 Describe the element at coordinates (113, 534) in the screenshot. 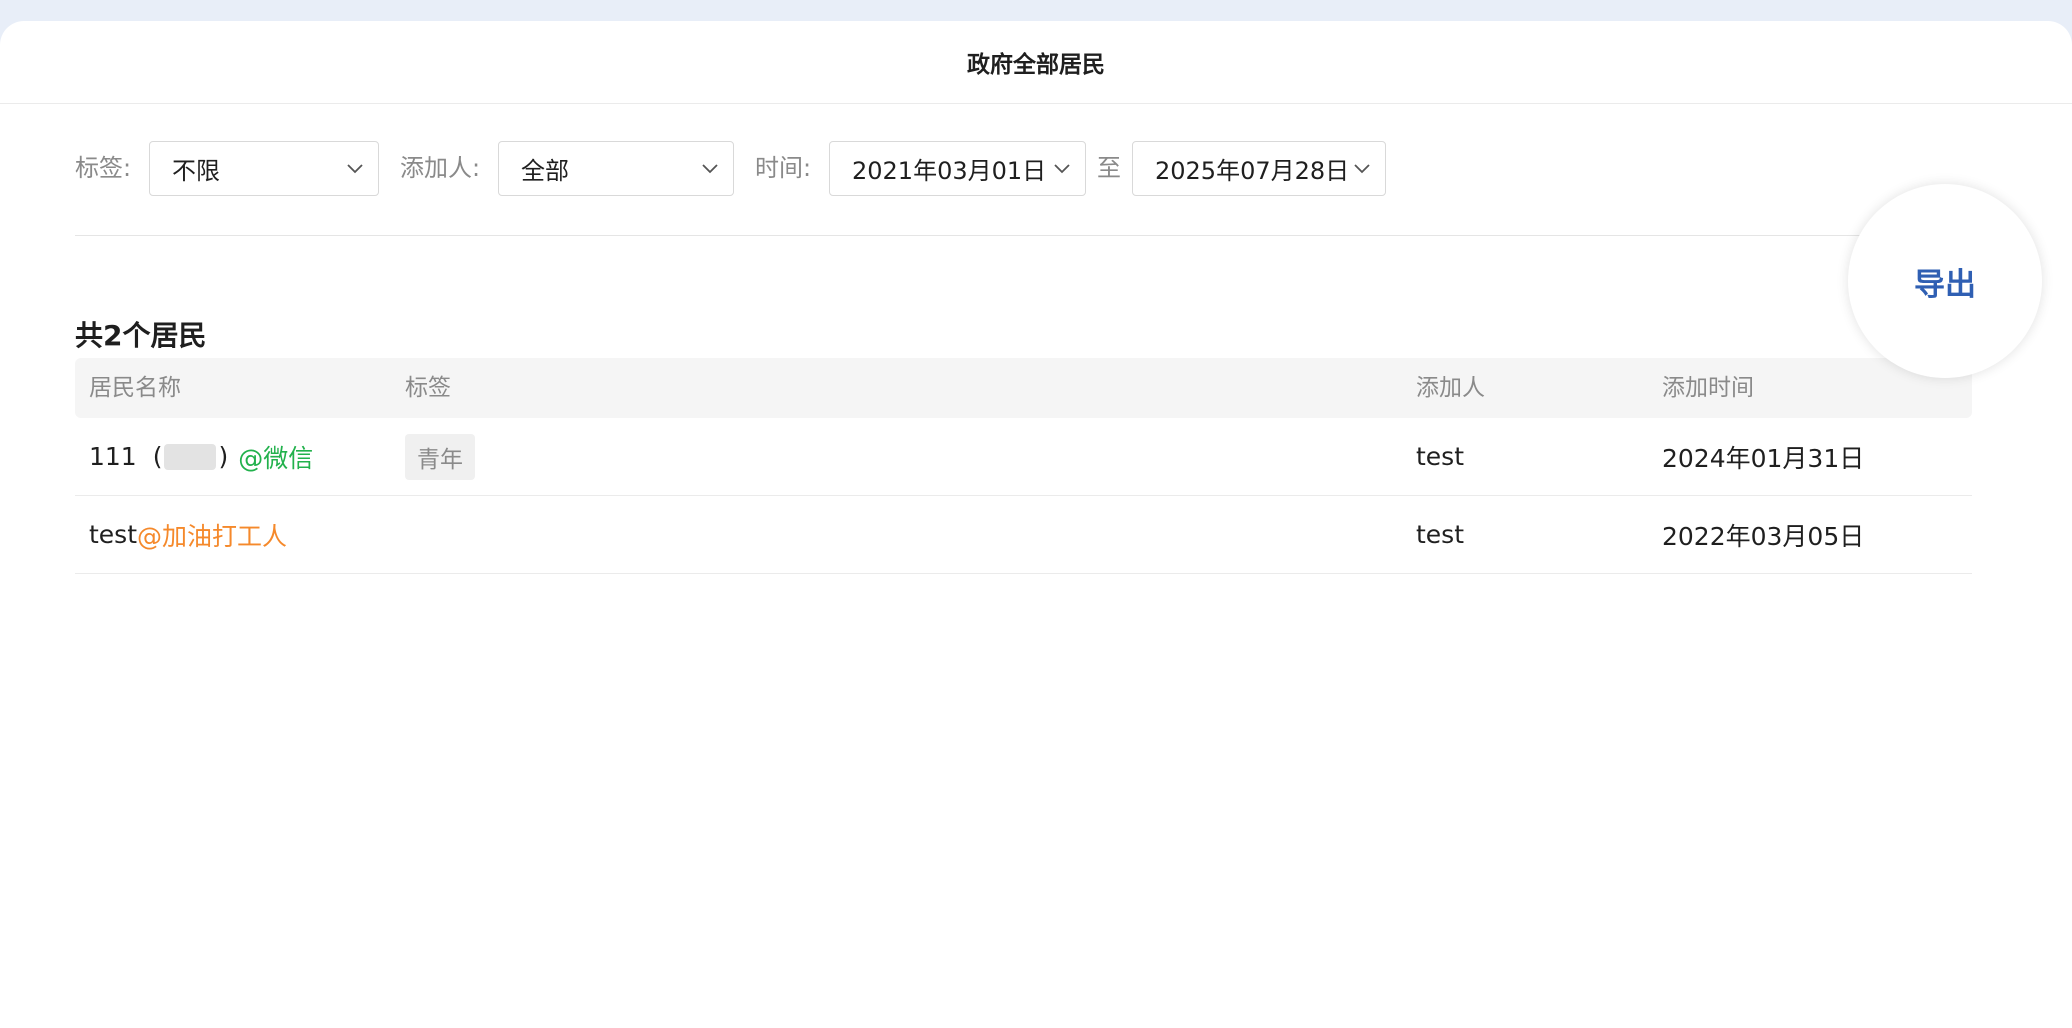

I see `resident-name: test` at that location.